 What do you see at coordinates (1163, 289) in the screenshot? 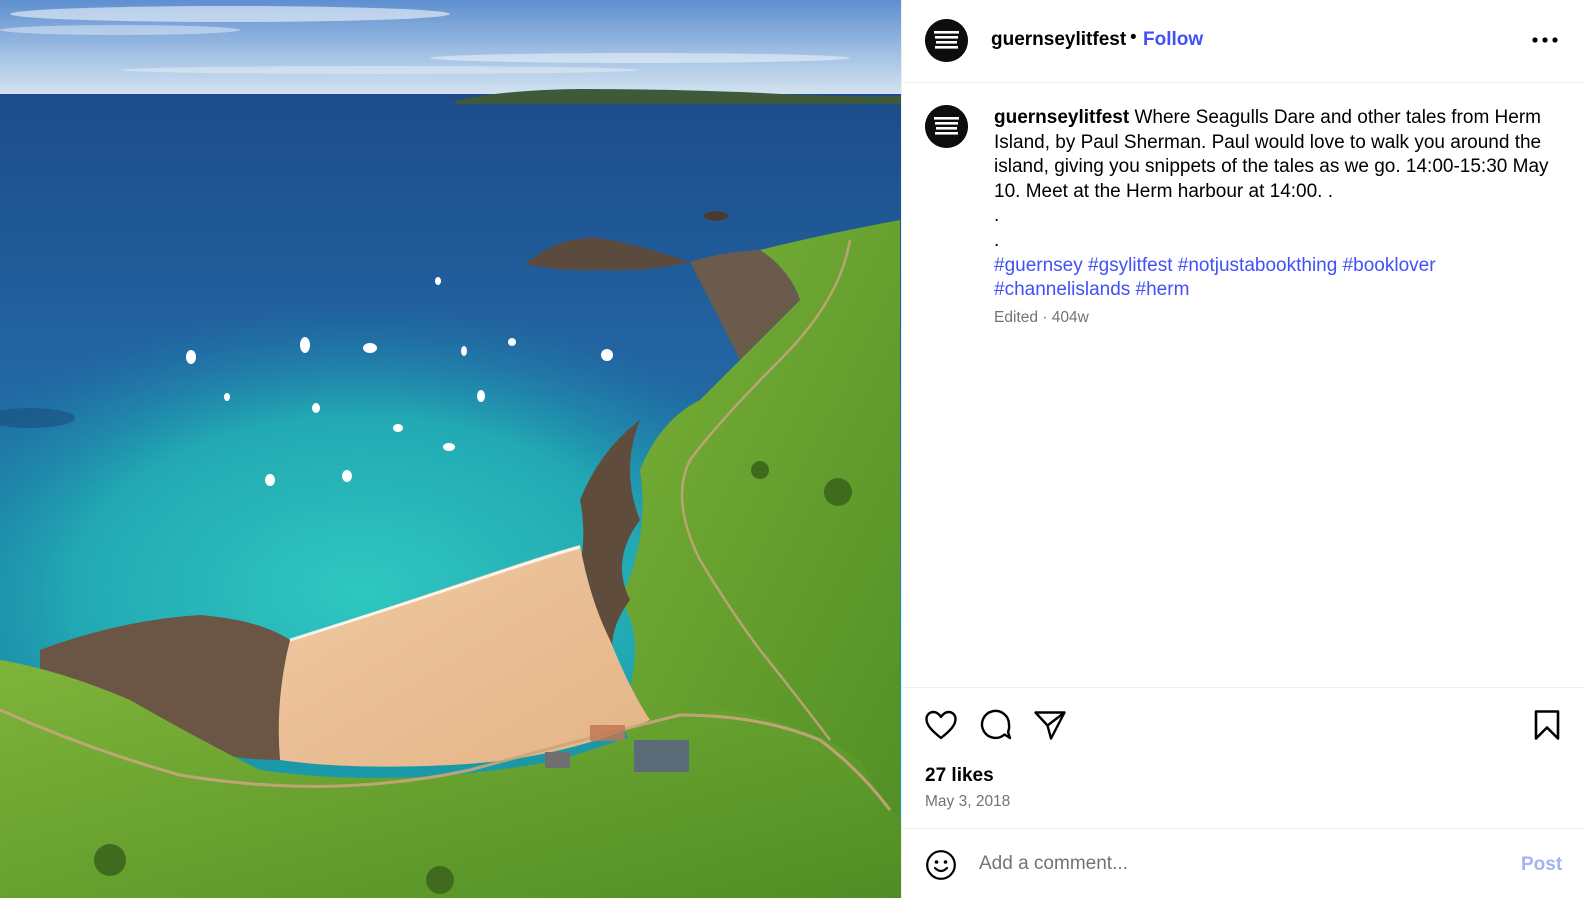
I see `hashtag-link: #herm` at bounding box center [1163, 289].